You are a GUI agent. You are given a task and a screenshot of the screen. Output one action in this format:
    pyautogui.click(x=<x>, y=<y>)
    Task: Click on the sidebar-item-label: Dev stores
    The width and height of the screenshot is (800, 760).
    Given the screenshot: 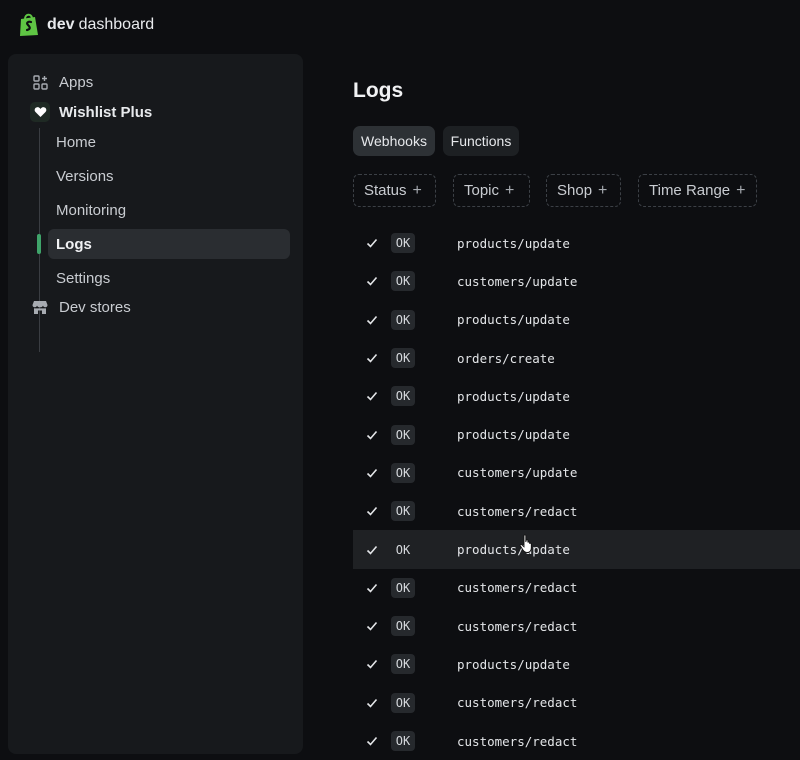 What is the action you would take?
    pyautogui.click(x=95, y=307)
    